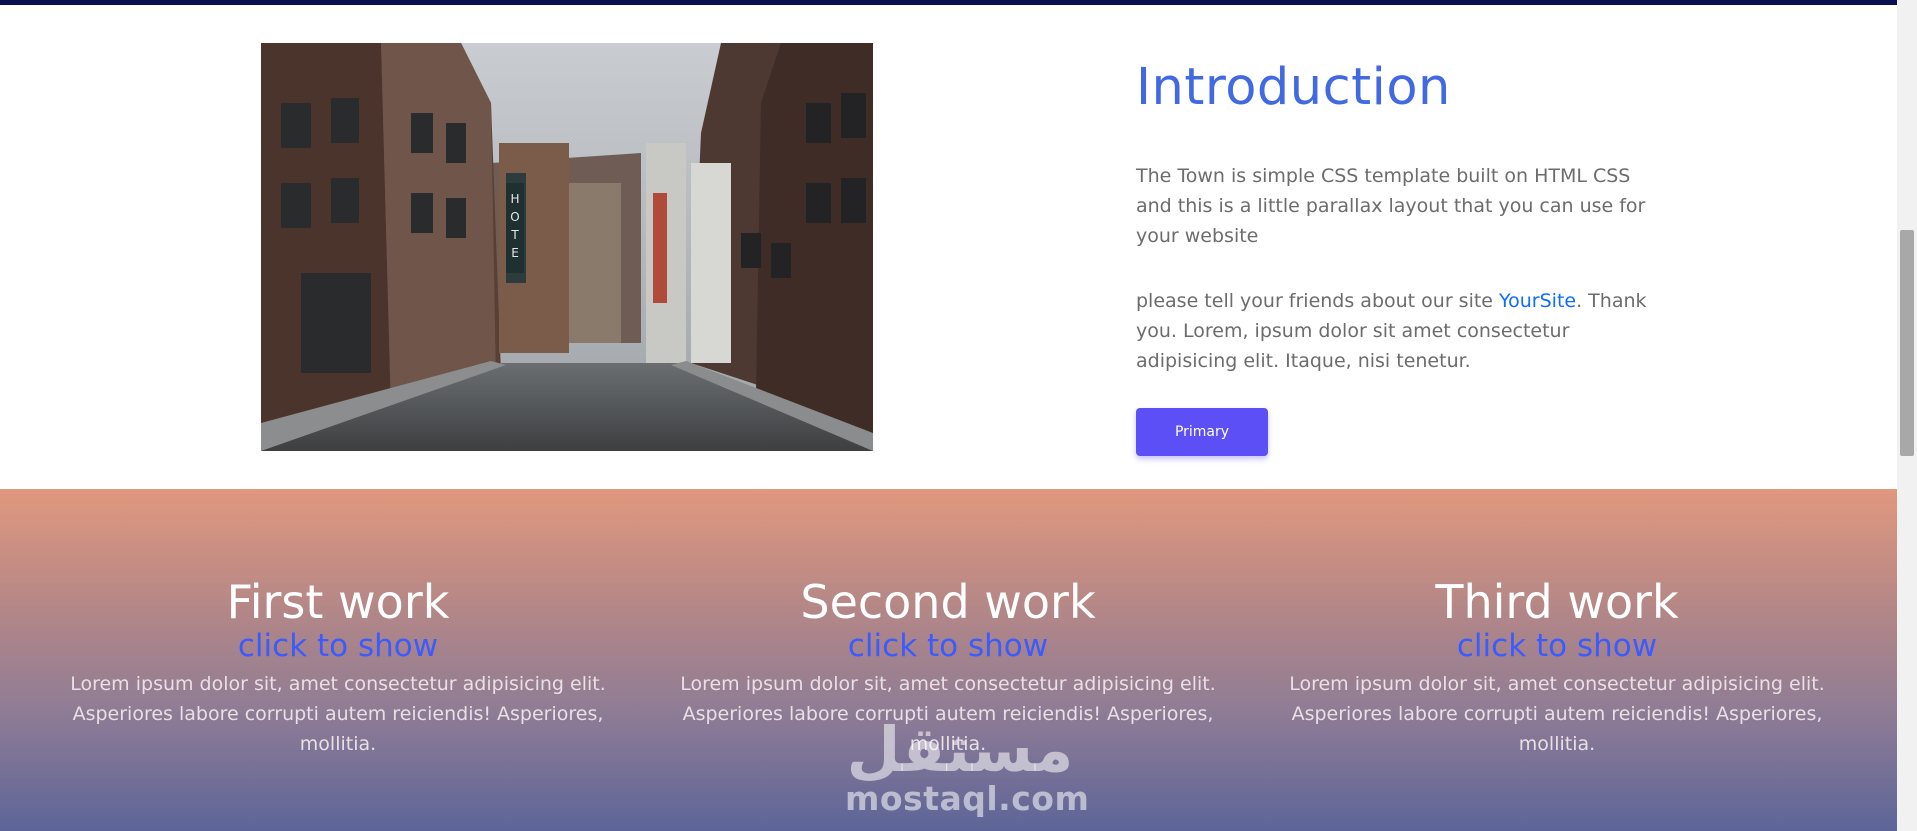 Image resolution: width=1917 pixels, height=831 pixels. What do you see at coordinates (1318, 301) in the screenshot?
I see `intro-paragraph-2-start: please tell your friends about our site` at bounding box center [1318, 301].